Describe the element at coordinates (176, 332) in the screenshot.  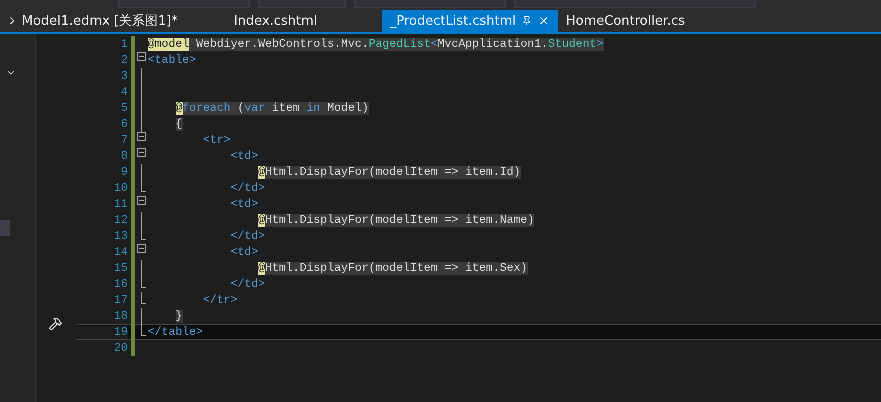
I see `code-line: </table>` at that location.